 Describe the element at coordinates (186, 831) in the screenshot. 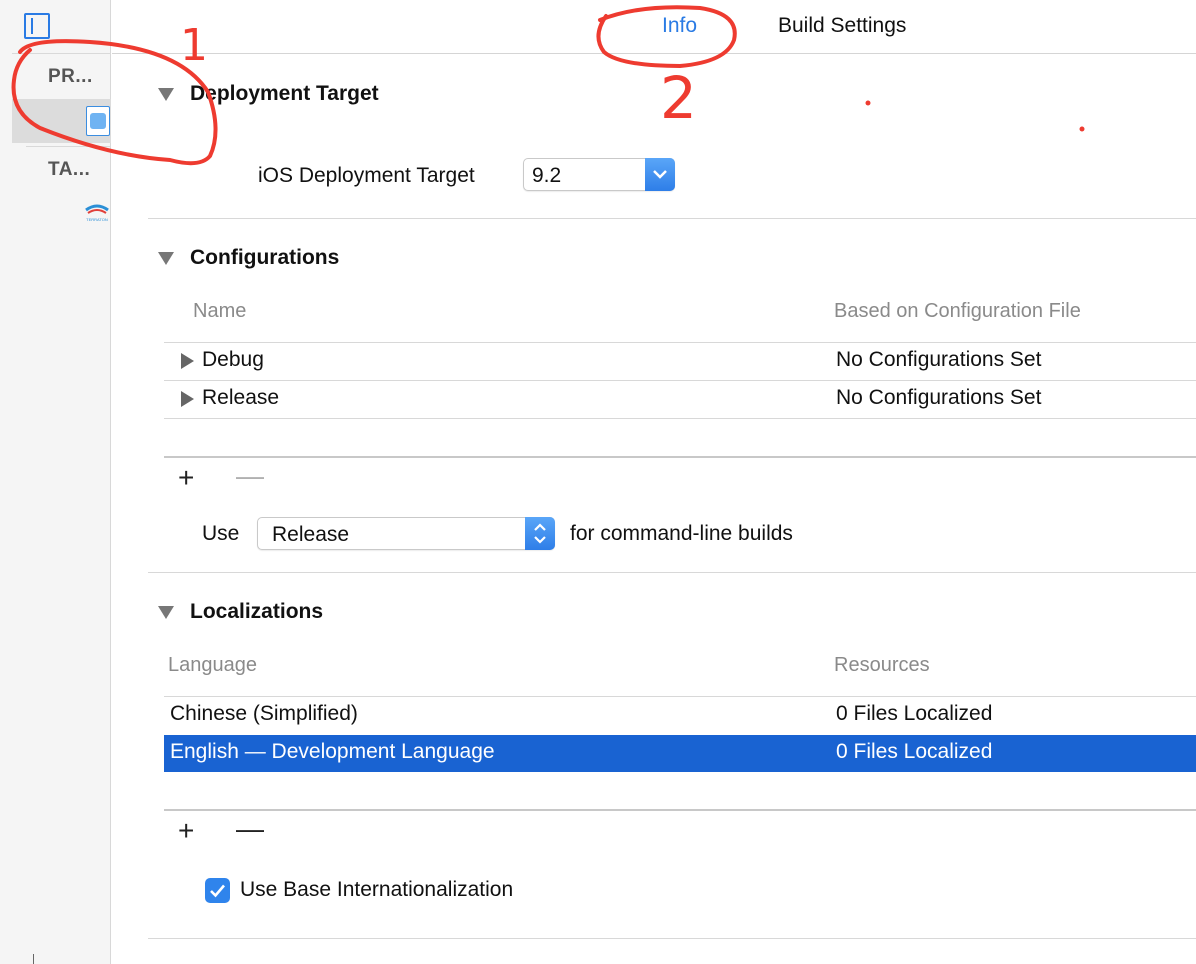

I see `add-localization-button: +` at that location.